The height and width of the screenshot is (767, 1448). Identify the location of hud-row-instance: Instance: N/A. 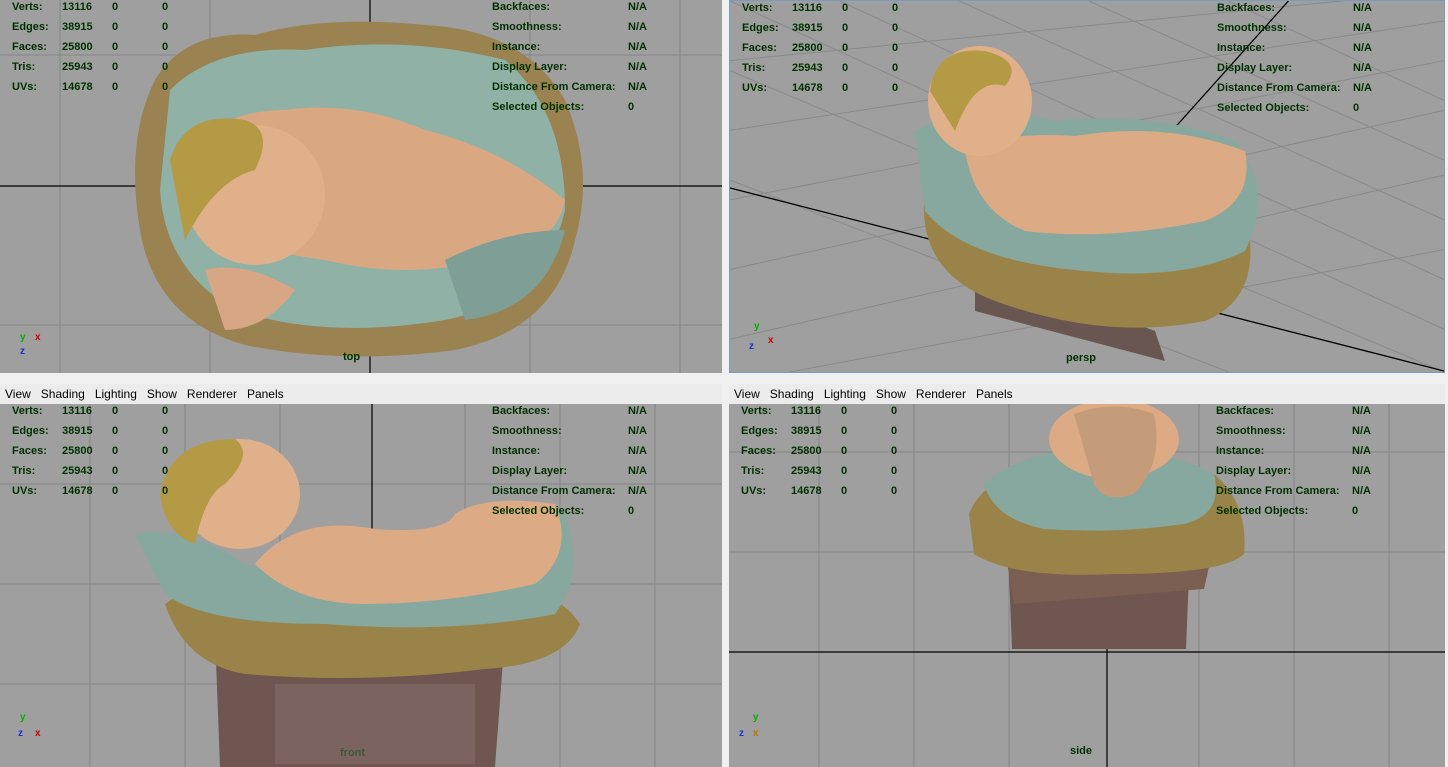
(569, 47).